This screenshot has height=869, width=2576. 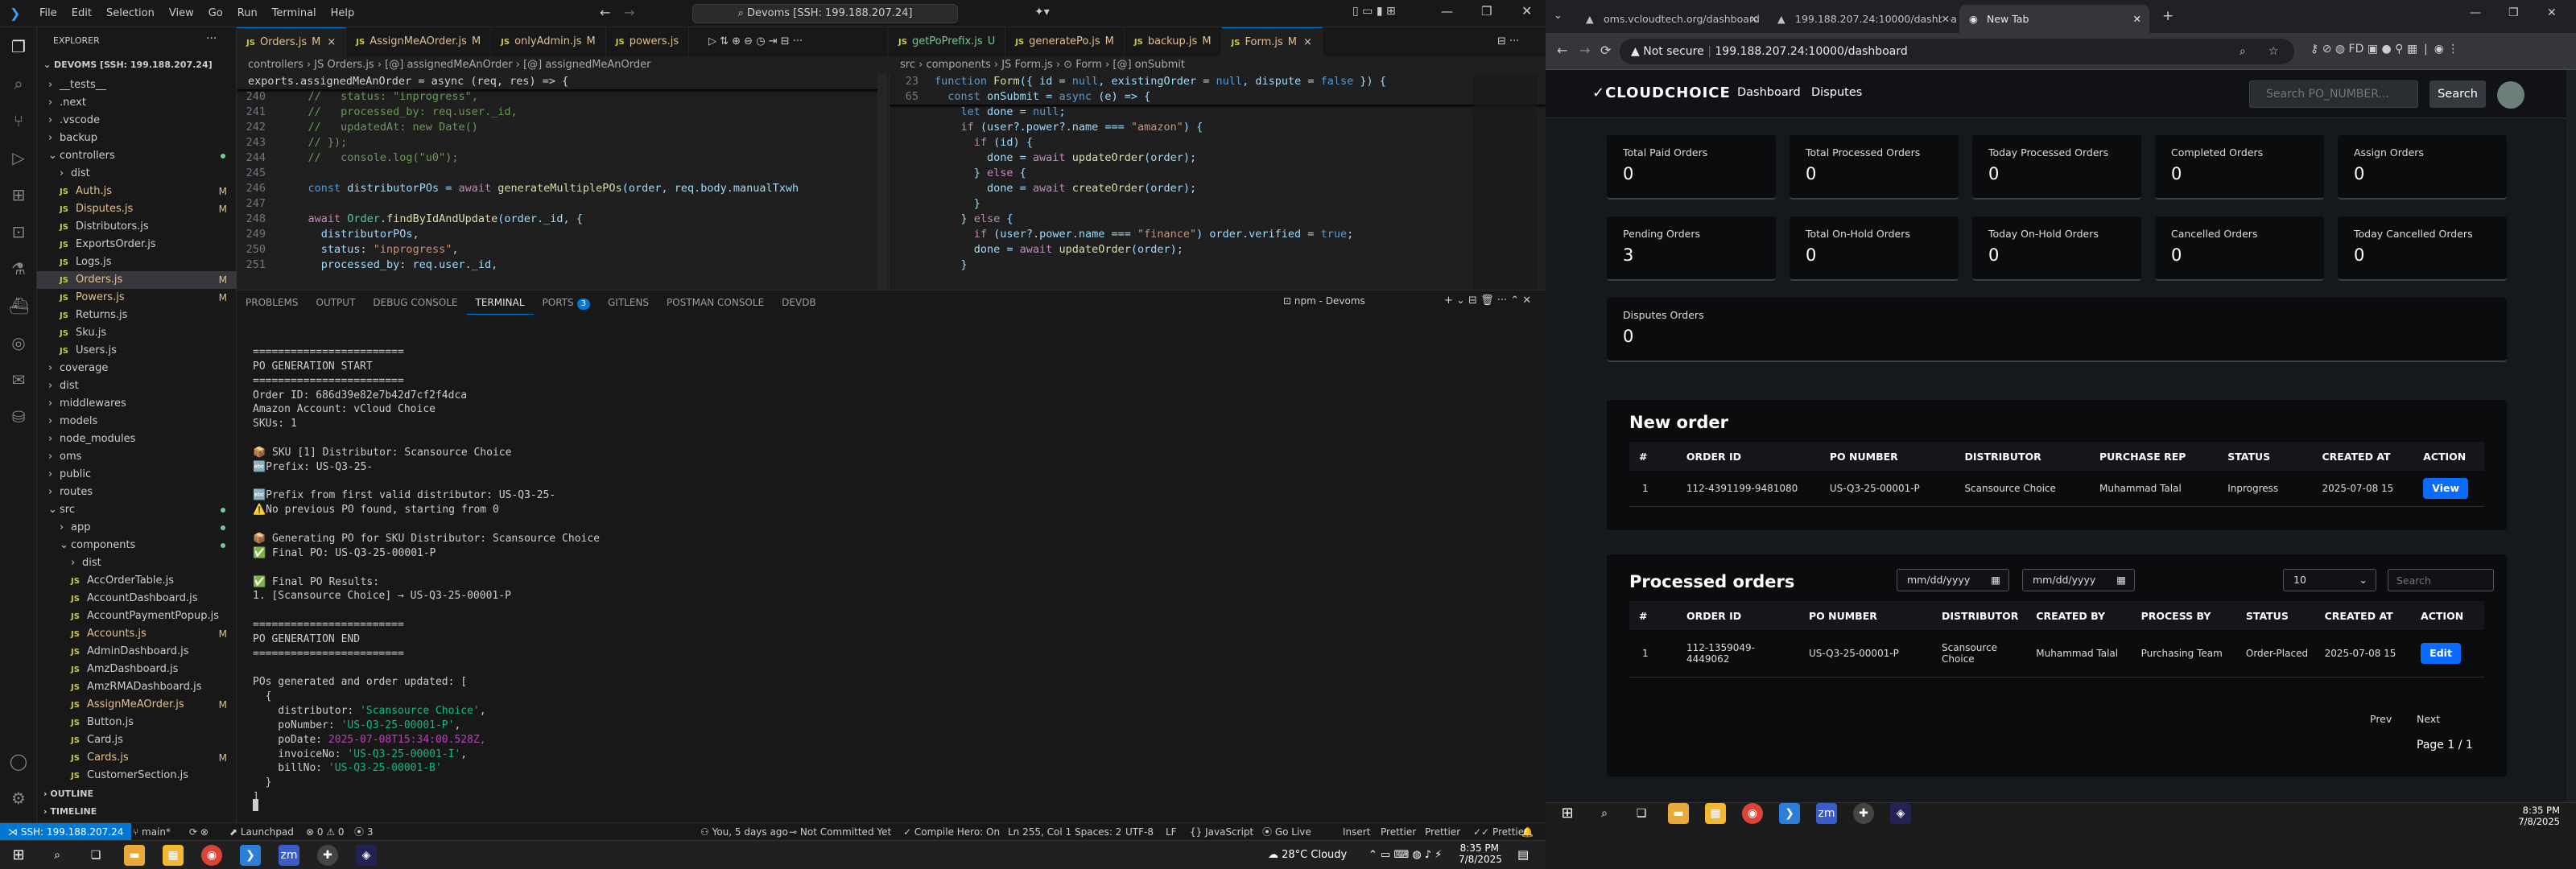 I want to click on tree-item: ⌄ src, so click(x=137, y=510).